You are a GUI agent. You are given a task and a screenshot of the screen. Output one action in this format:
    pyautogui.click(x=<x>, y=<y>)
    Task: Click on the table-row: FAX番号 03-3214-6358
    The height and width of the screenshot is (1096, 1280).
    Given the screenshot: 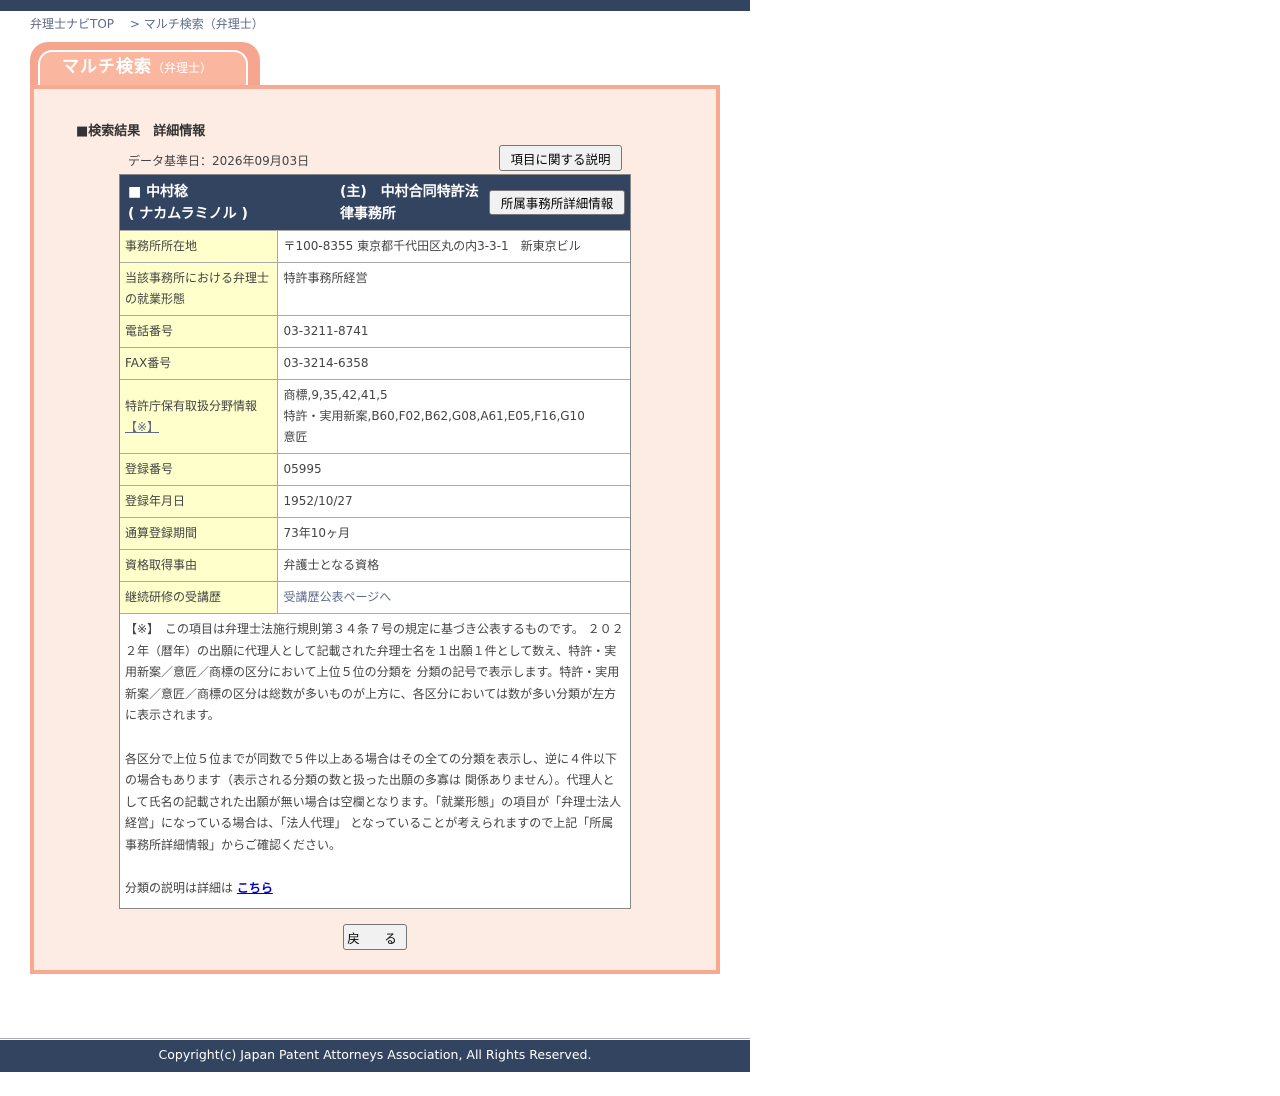 What is the action you would take?
    pyautogui.click(x=375, y=363)
    